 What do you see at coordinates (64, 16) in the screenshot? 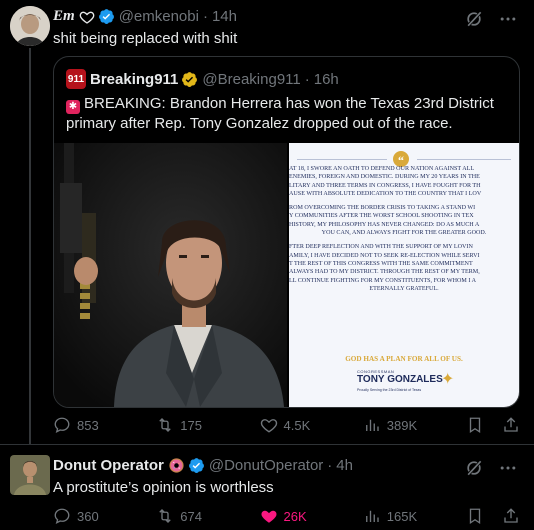
I see `display-name: Em` at bounding box center [64, 16].